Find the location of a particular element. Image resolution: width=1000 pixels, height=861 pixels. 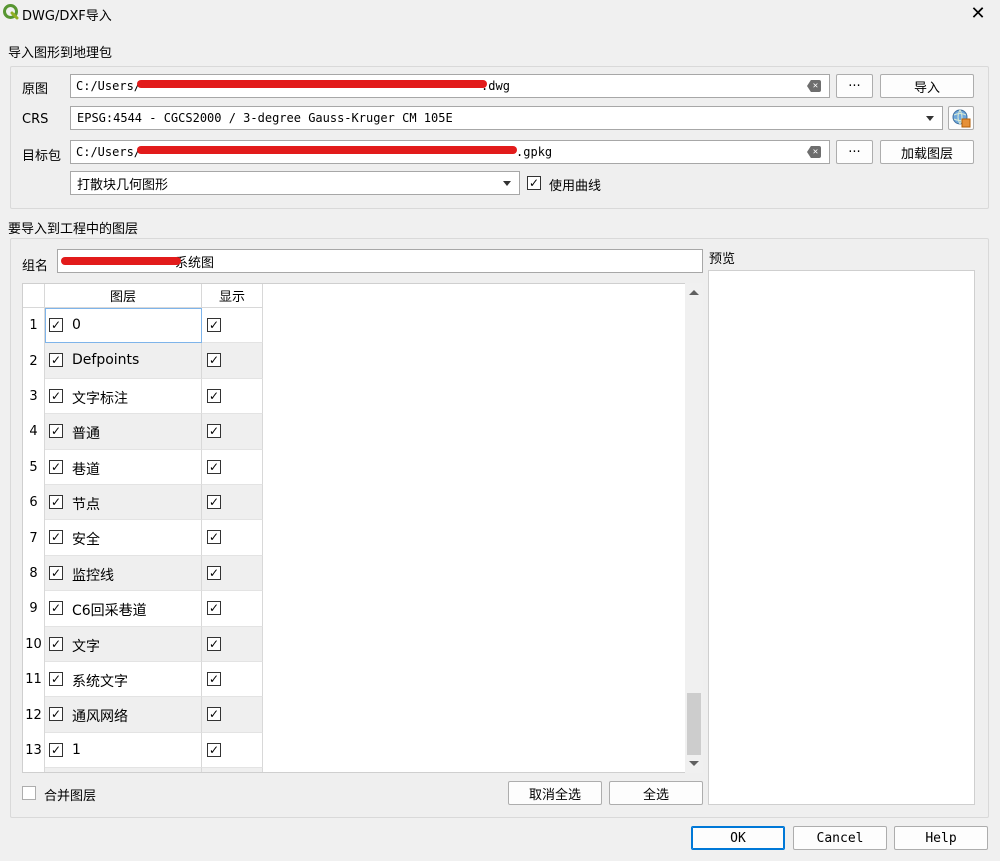

table-row: 7 ✓ 安全 ✓ is located at coordinates (143, 538).